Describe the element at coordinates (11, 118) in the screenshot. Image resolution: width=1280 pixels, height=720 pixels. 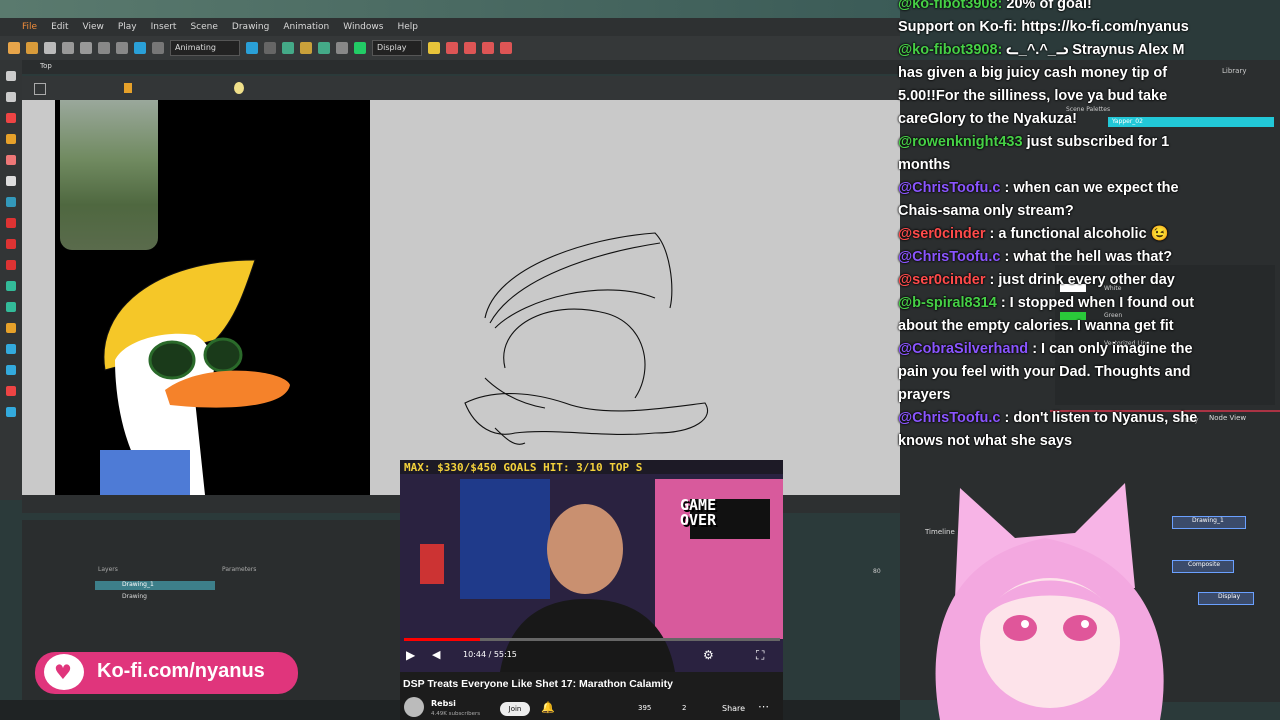
I see `brush-tool-icon` at that location.